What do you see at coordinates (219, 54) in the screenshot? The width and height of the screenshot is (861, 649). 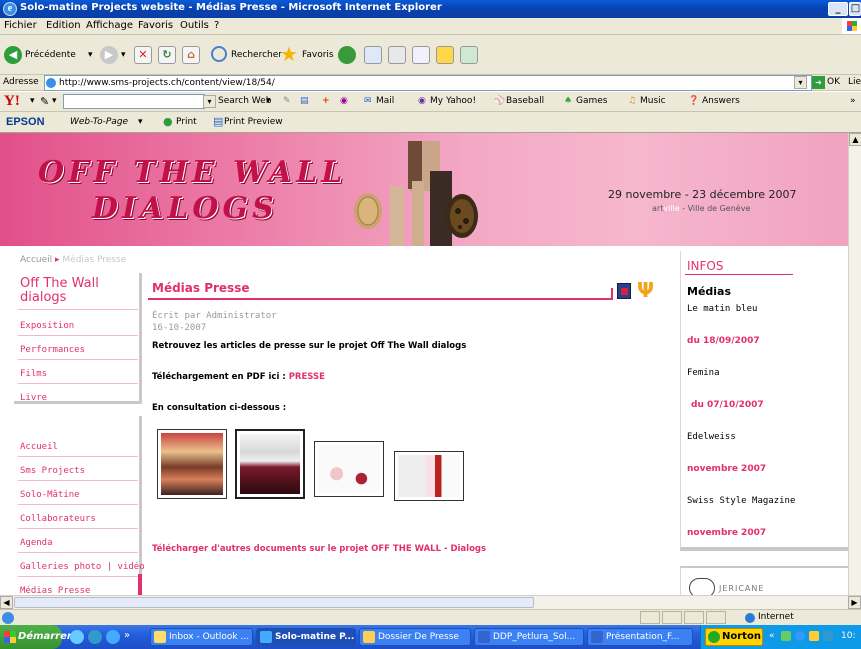 I see `search-icon` at bounding box center [219, 54].